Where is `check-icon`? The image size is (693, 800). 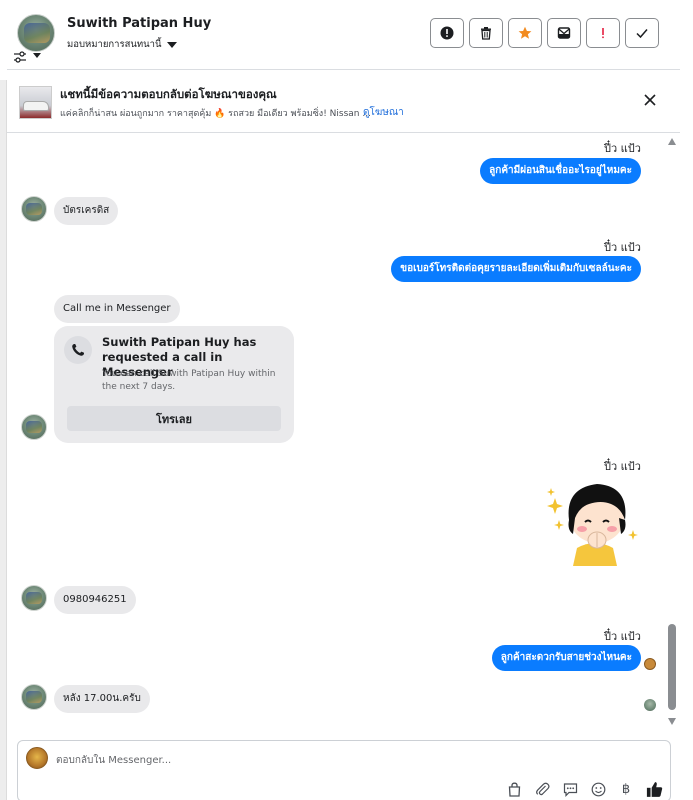
check-icon is located at coordinates (642, 34).